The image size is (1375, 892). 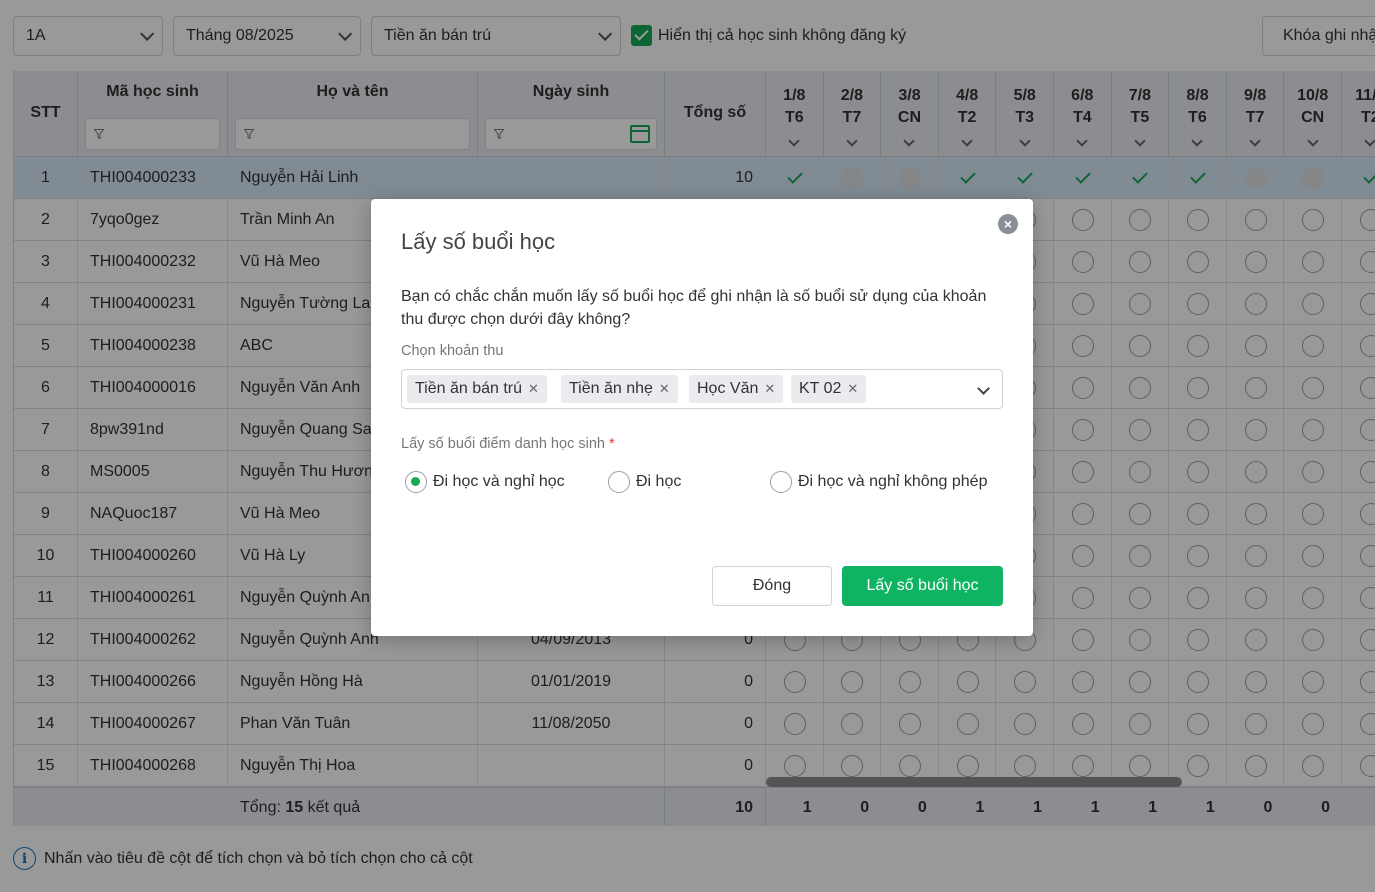 I want to click on radio-label: Đi học và nghỉ không phép, so click(x=893, y=481).